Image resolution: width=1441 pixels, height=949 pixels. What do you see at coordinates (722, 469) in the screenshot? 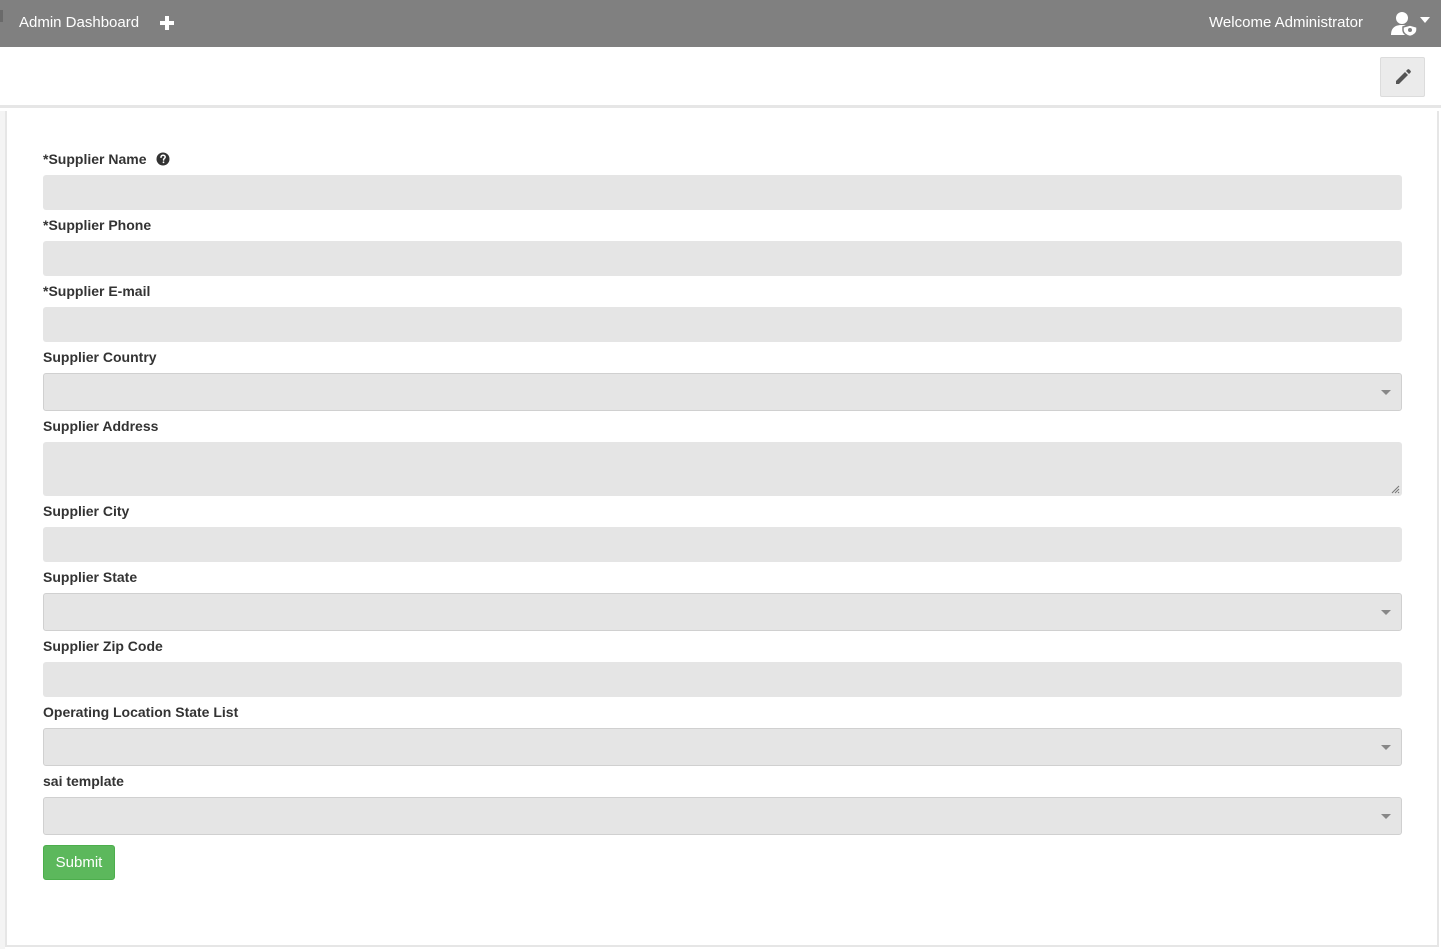
I see `supplier-address-textarea` at bounding box center [722, 469].